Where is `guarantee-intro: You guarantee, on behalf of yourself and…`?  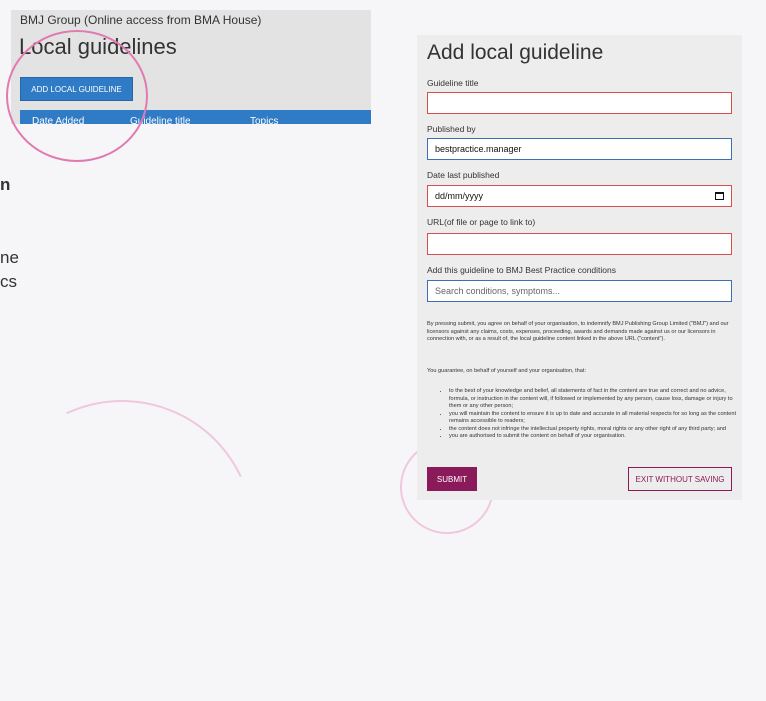 guarantee-intro: You guarantee, on behalf of yourself and… is located at coordinates (507, 371).